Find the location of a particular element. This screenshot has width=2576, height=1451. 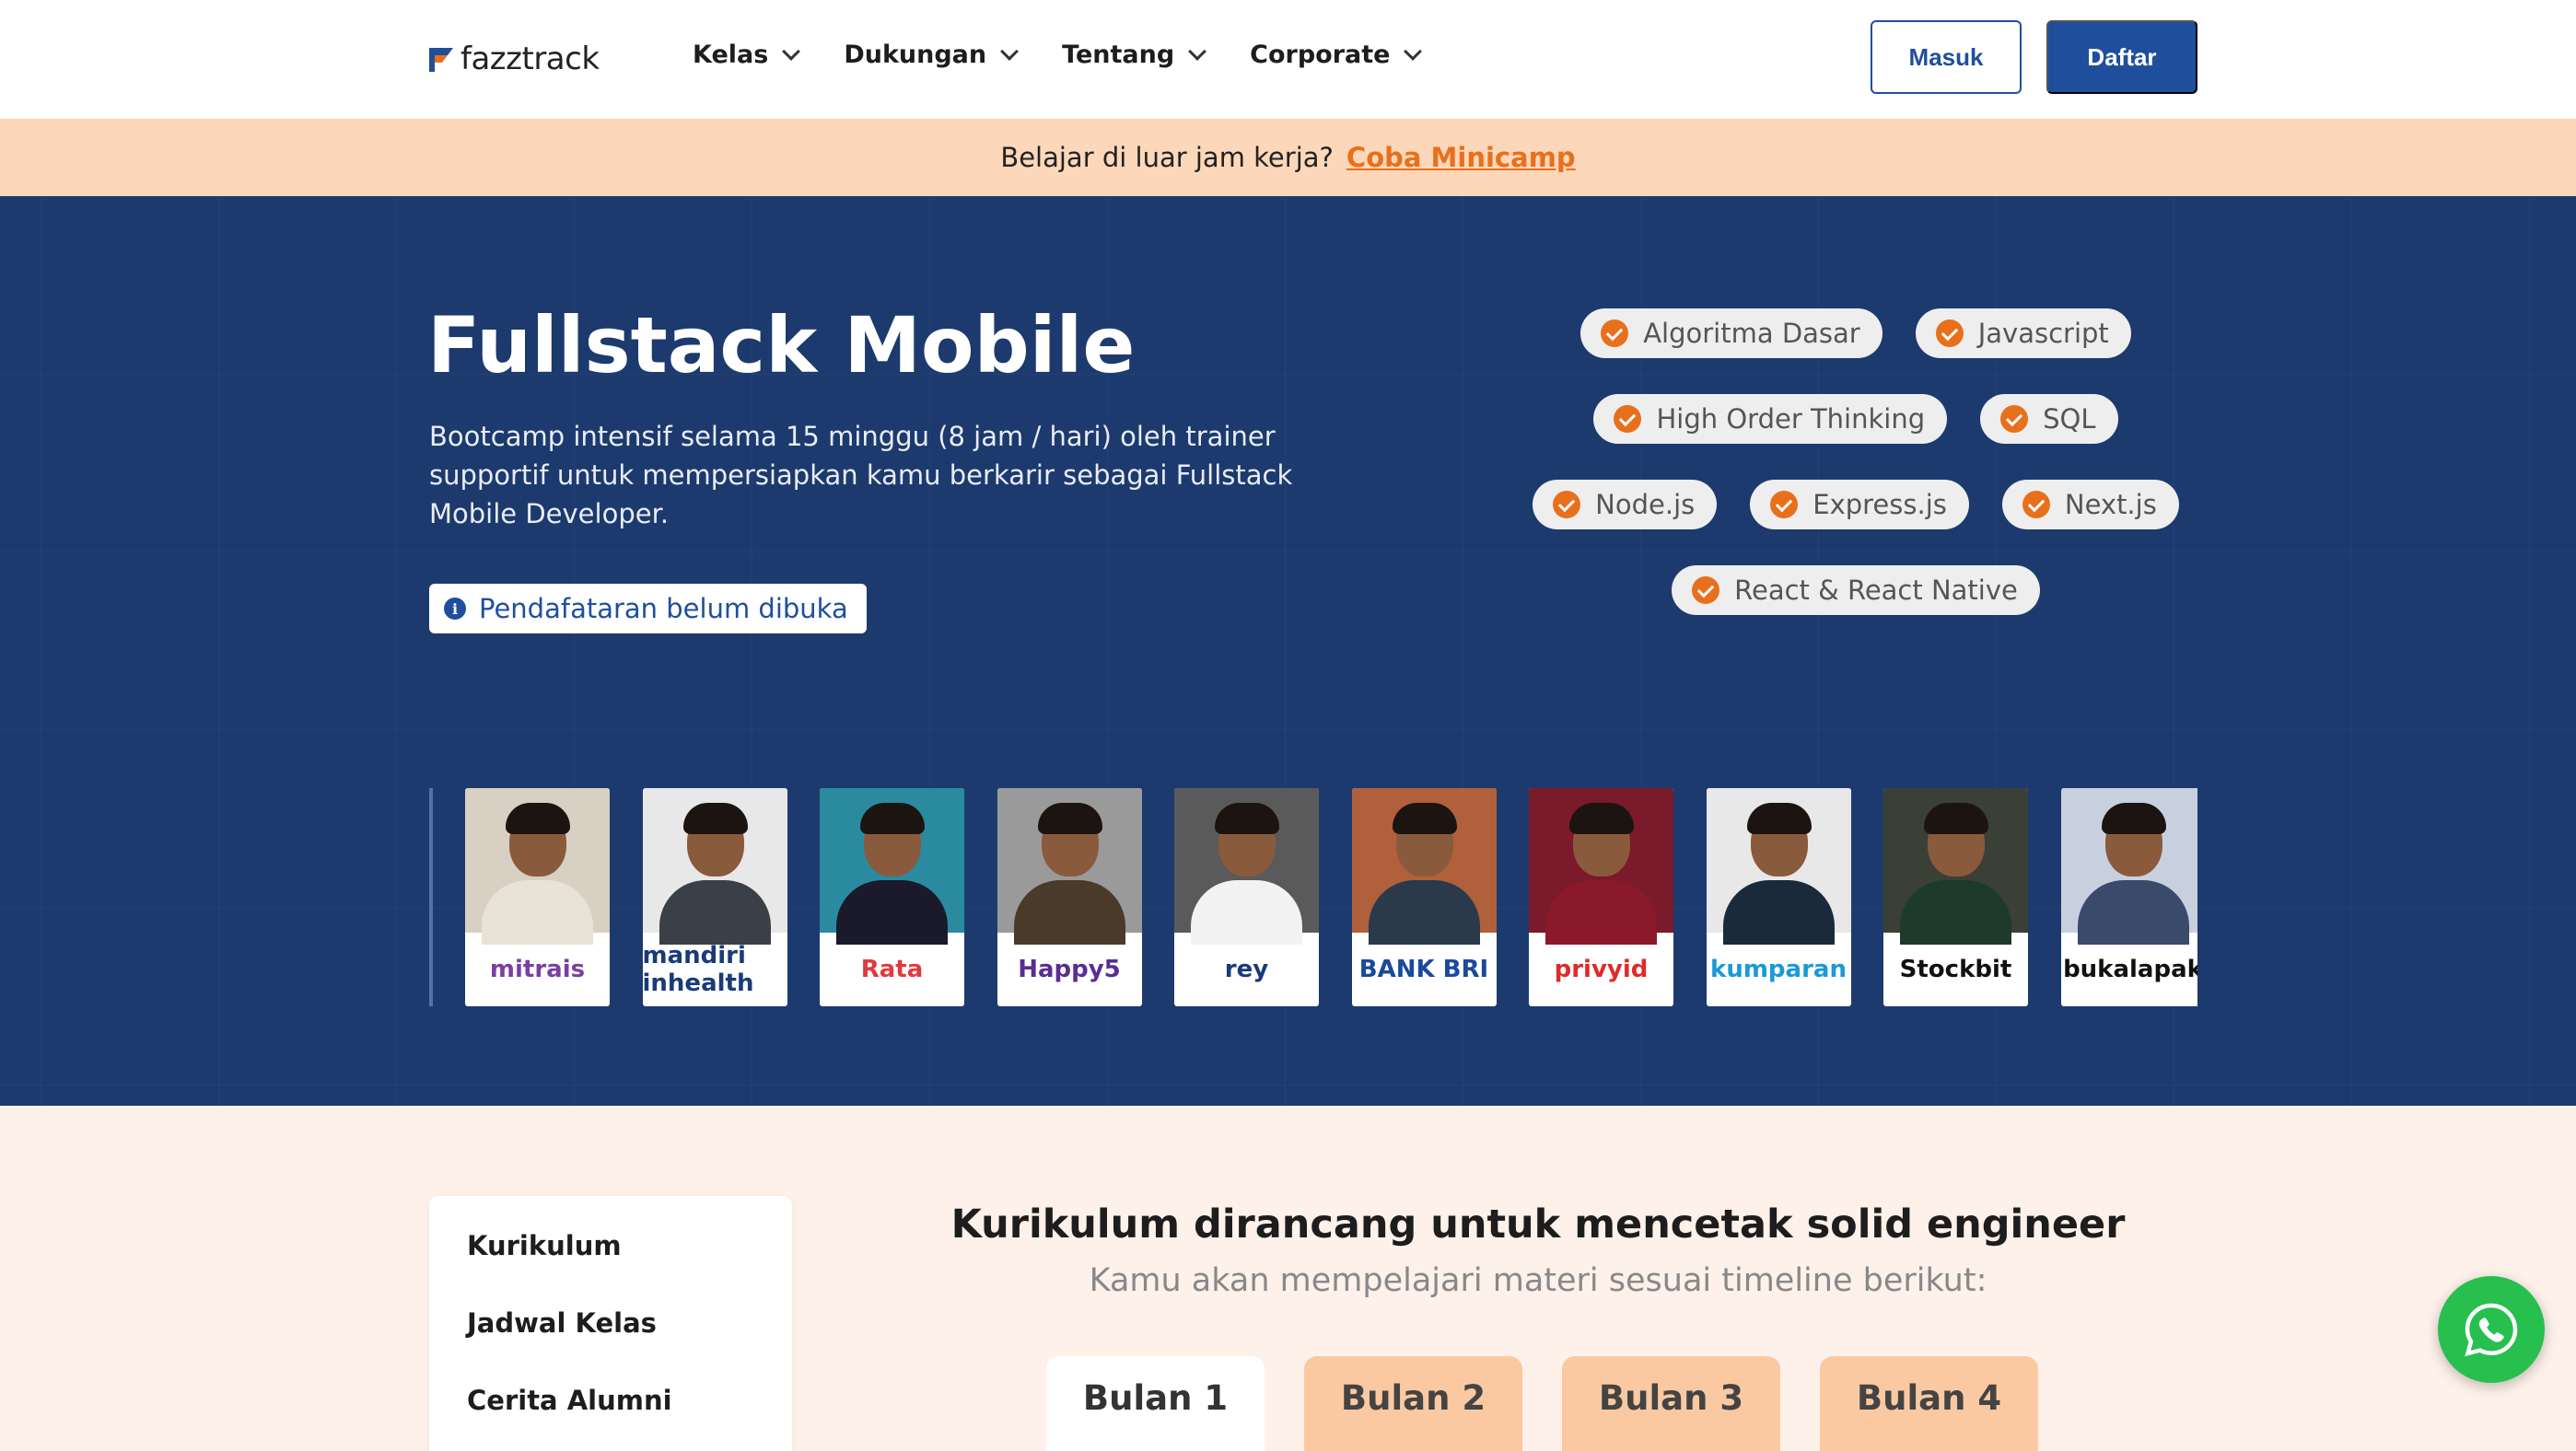

alumni-card: mandiri inhealth is located at coordinates (714, 897).